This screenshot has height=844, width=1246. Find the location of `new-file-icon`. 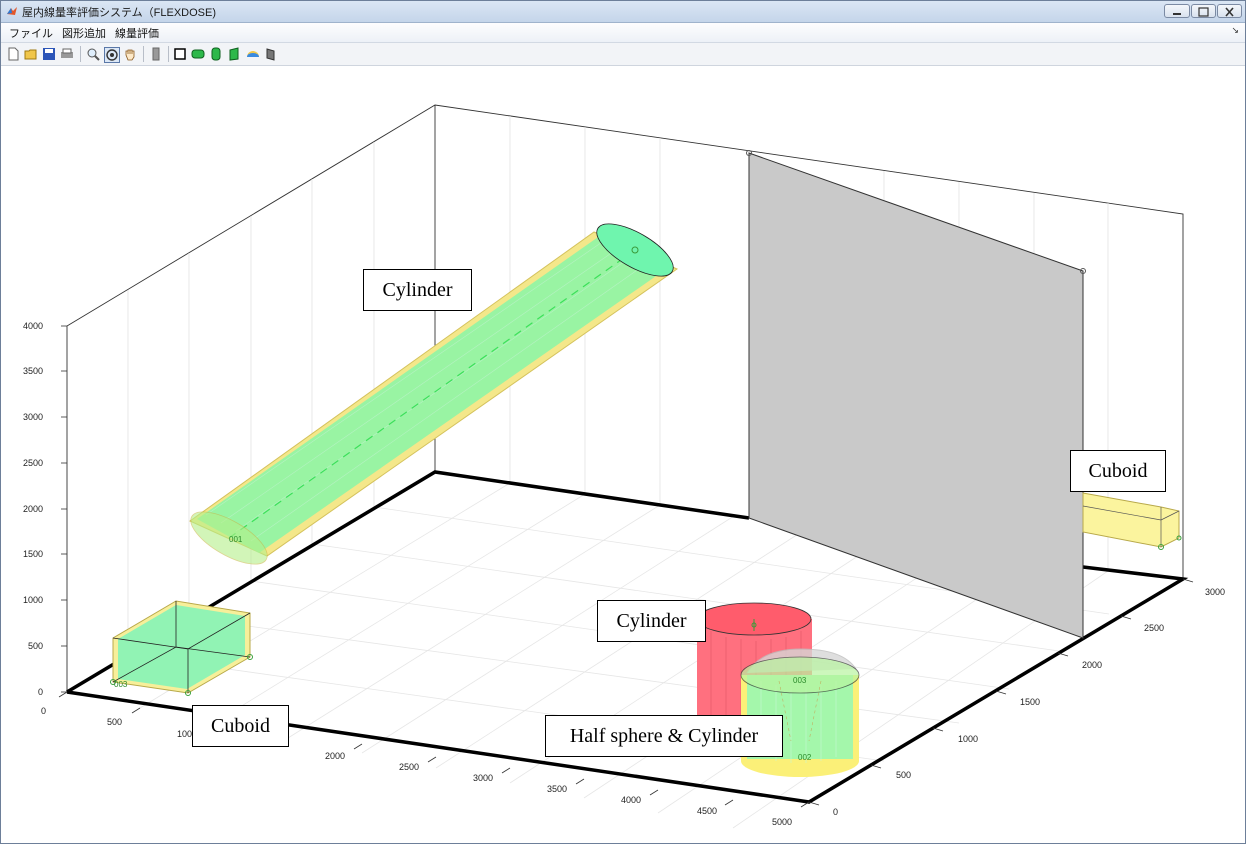

new-file-icon is located at coordinates (13, 54).